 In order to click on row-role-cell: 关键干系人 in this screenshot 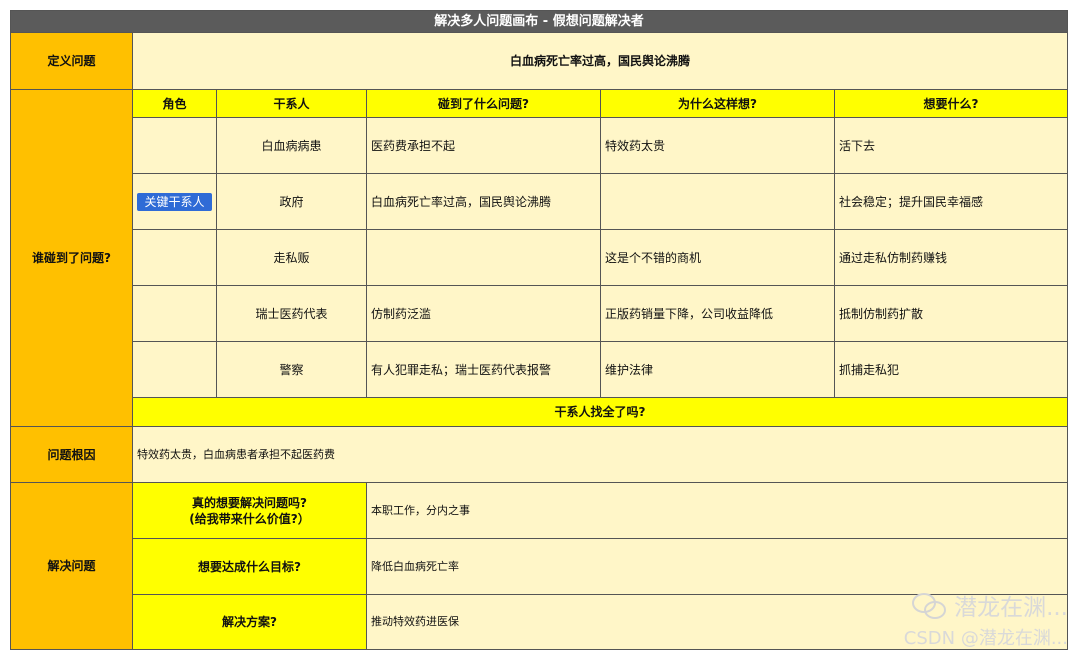, I will do `click(175, 202)`.